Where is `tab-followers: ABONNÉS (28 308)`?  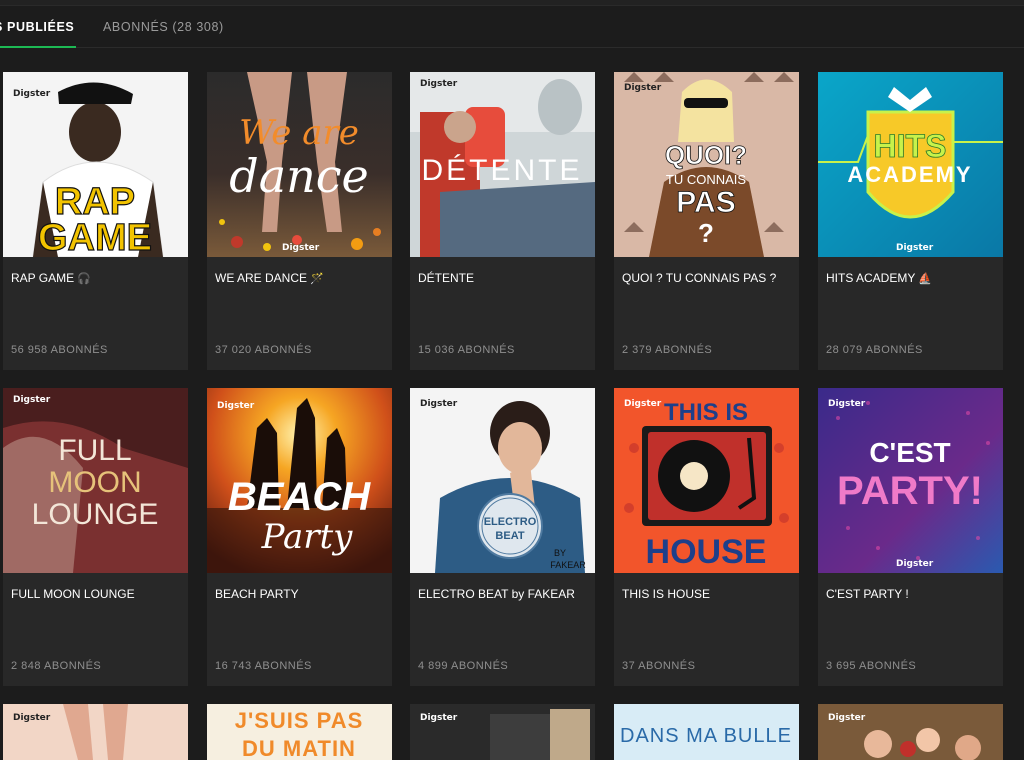
tab-followers: ABONNÉS (28 308) is located at coordinates (163, 27).